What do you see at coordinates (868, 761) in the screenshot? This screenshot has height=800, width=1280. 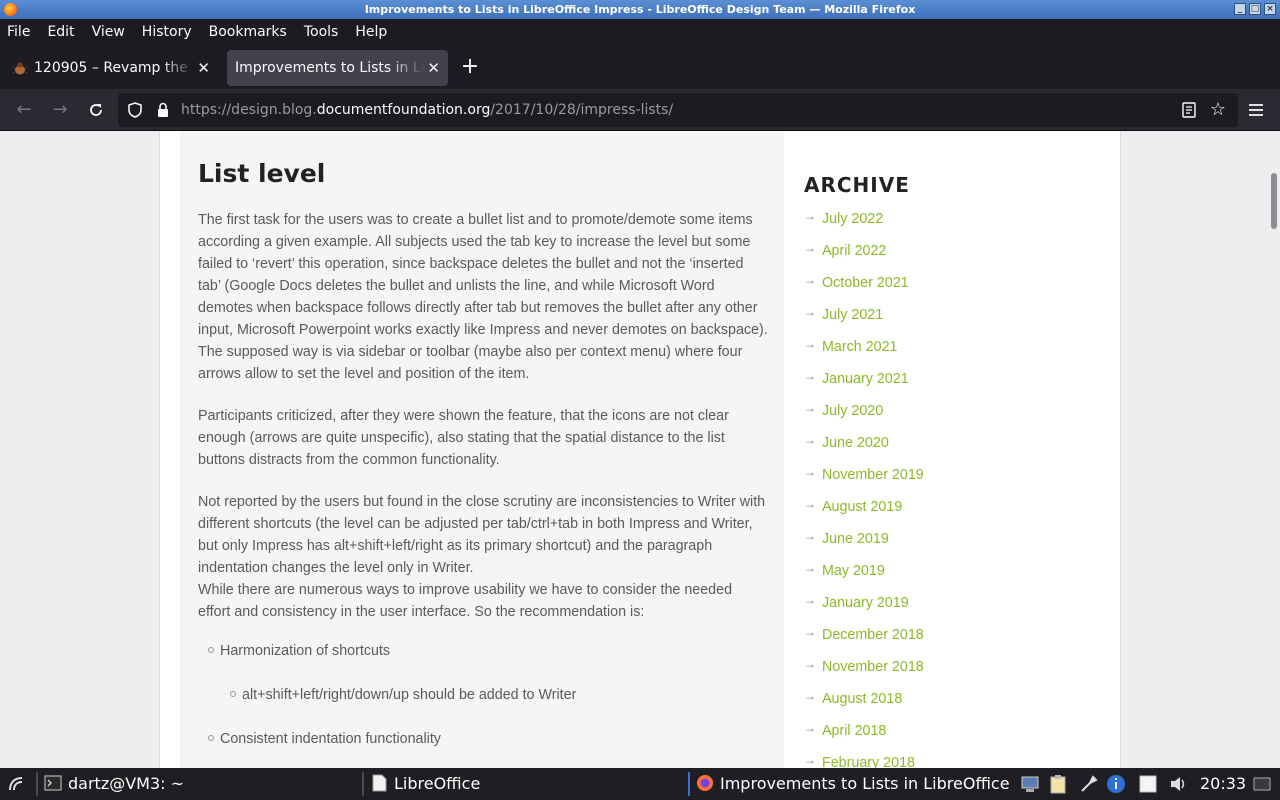 I see `archive-link: February 2018` at bounding box center [868, 761].